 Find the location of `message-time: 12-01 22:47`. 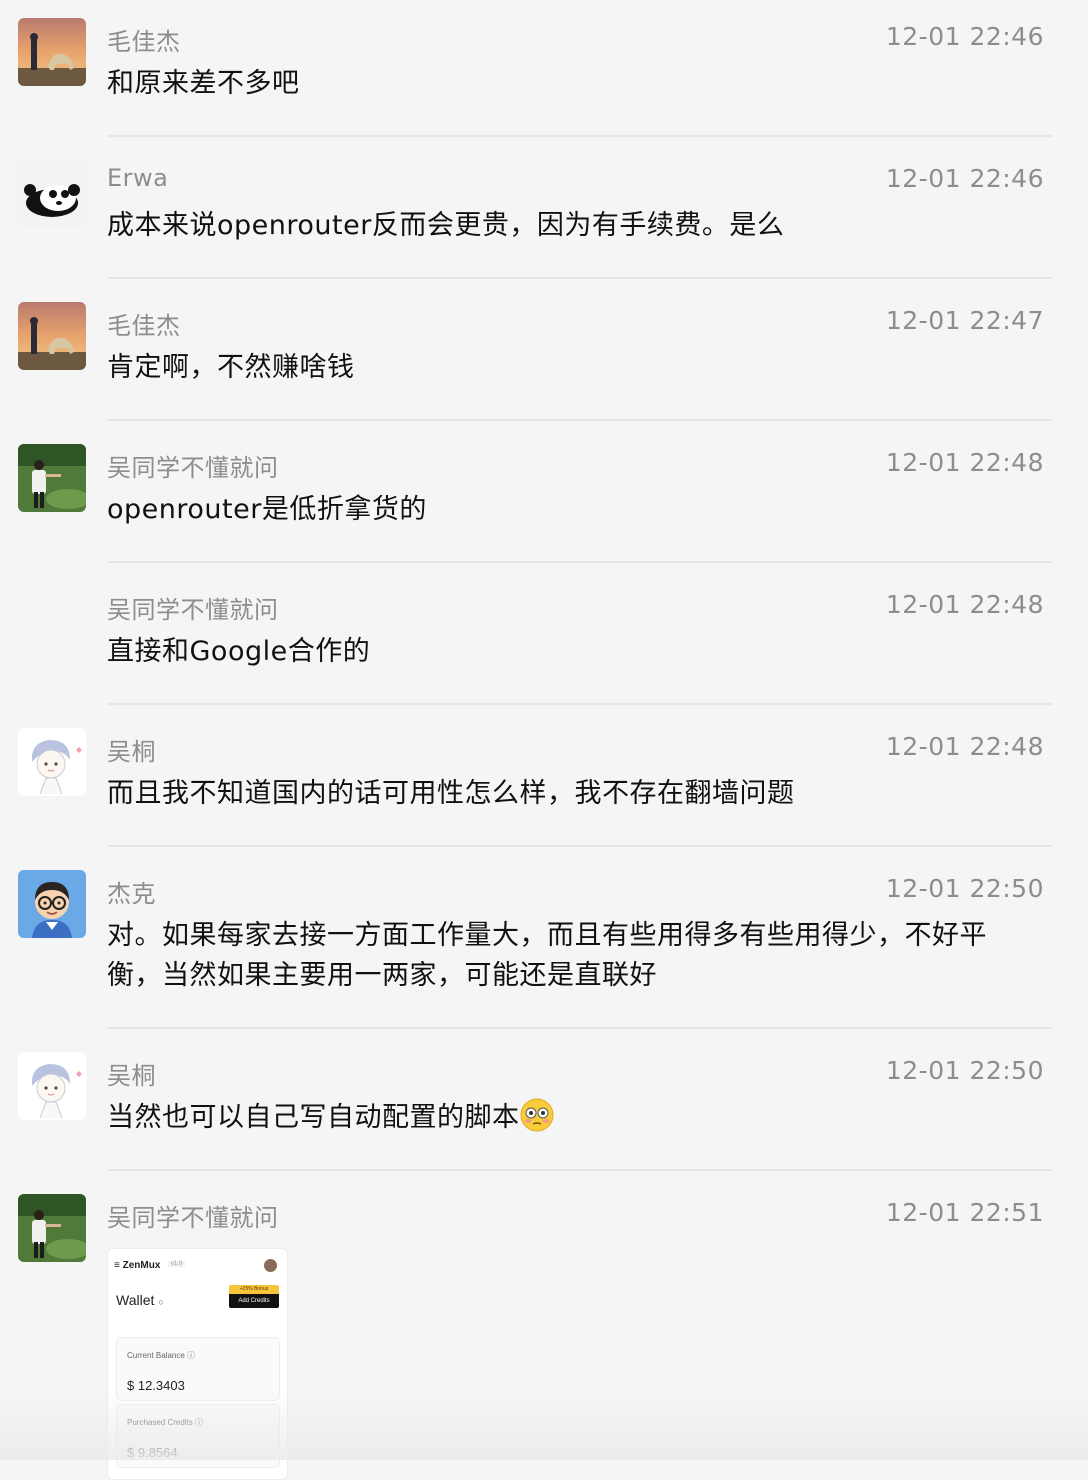

message-time: 12-01 22:47 is located at coordinates (964, 320).